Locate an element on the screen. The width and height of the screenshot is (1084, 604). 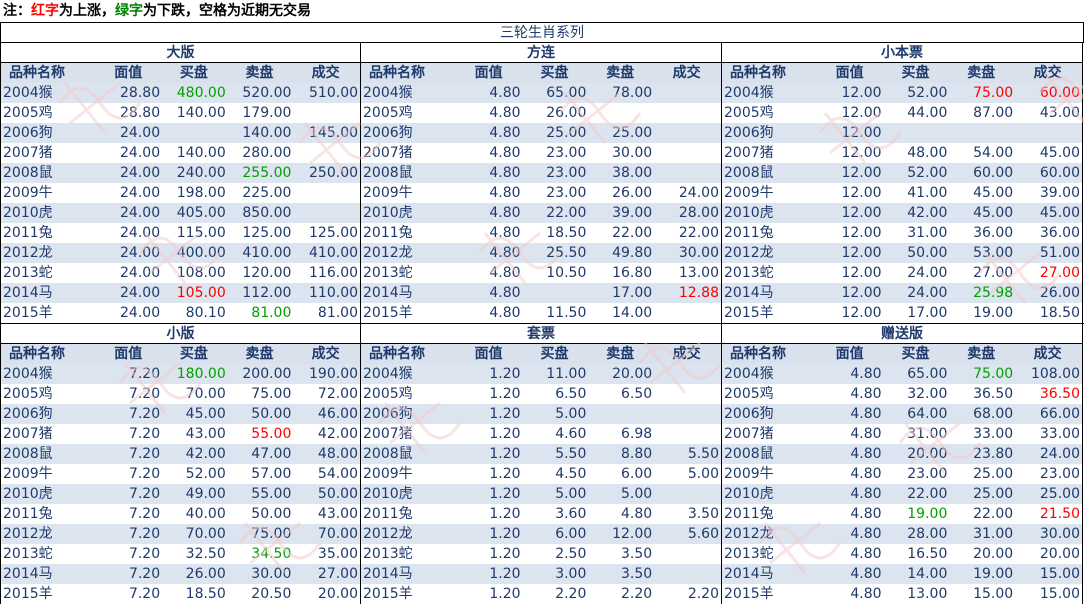
price-cell: 400.00 is located at coordinates (201, 253).